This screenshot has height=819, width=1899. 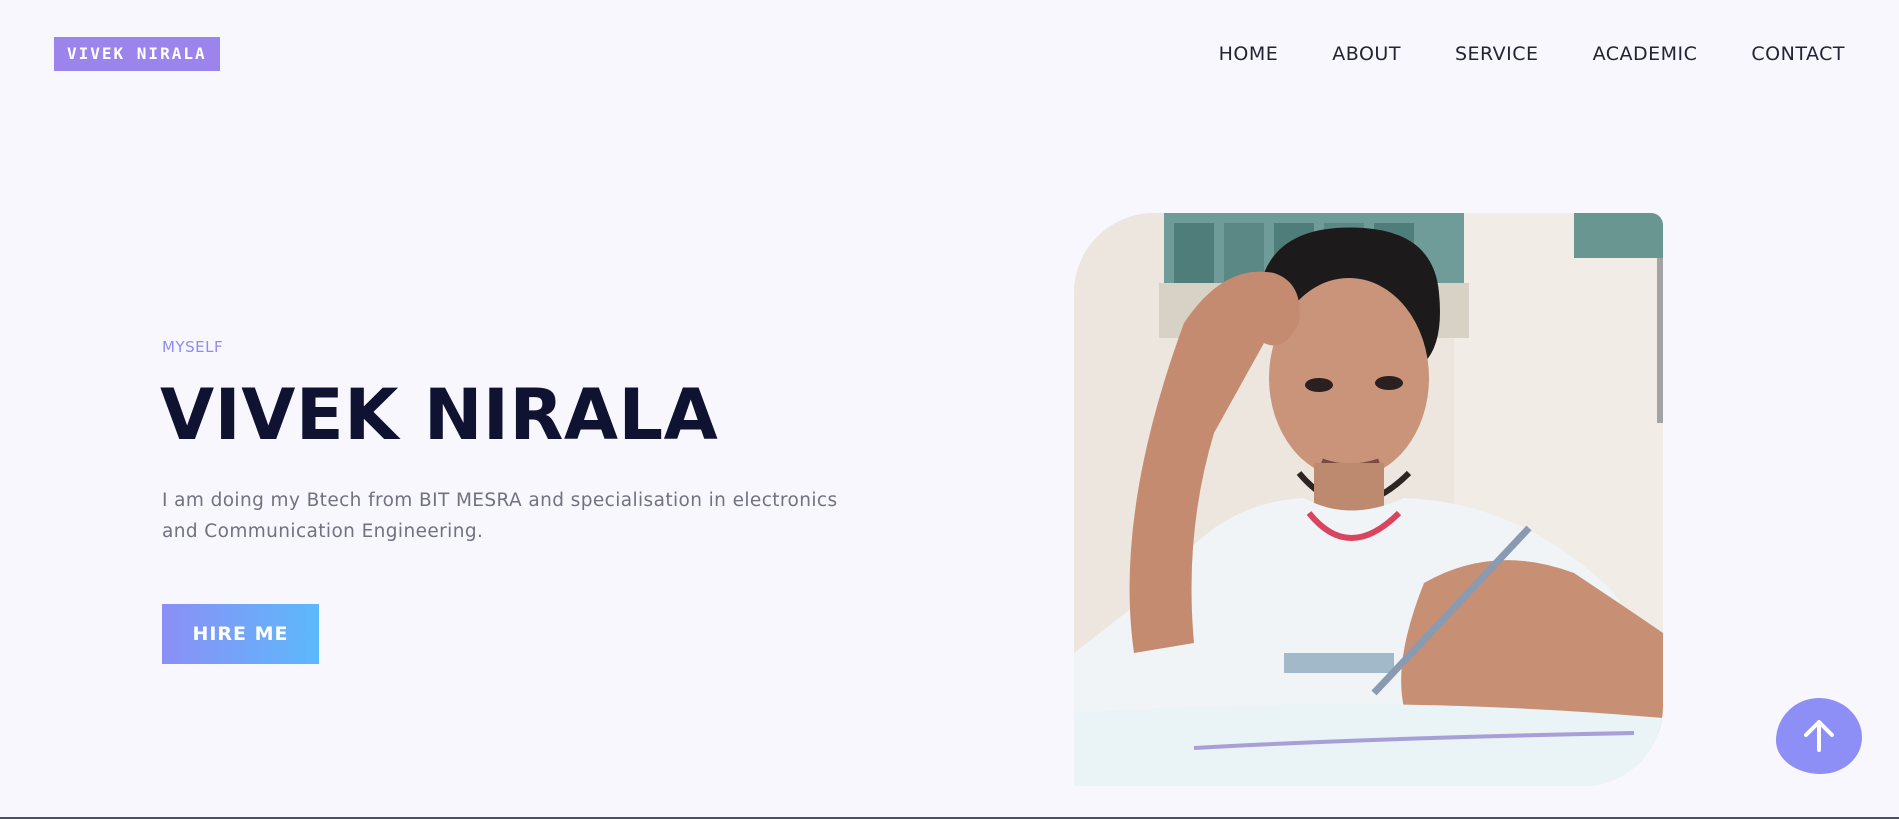 I want to click on logo: VIVEK NIRALA, so click(x=137, y=54).